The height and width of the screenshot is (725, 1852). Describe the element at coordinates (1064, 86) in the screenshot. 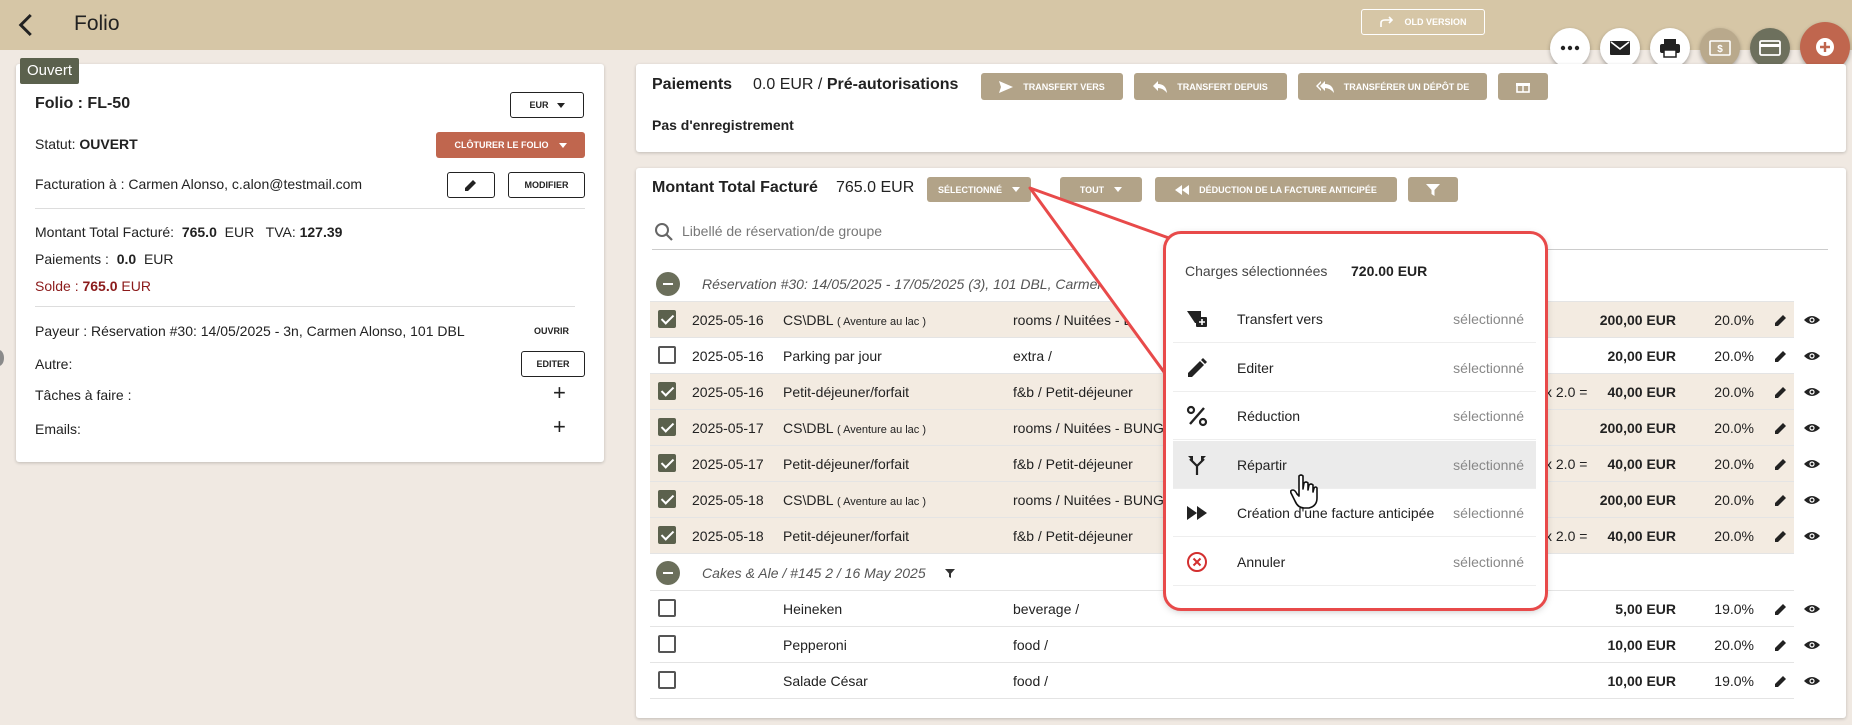

I see `transfer-to-label: TRANSFERT VERS` at that location.